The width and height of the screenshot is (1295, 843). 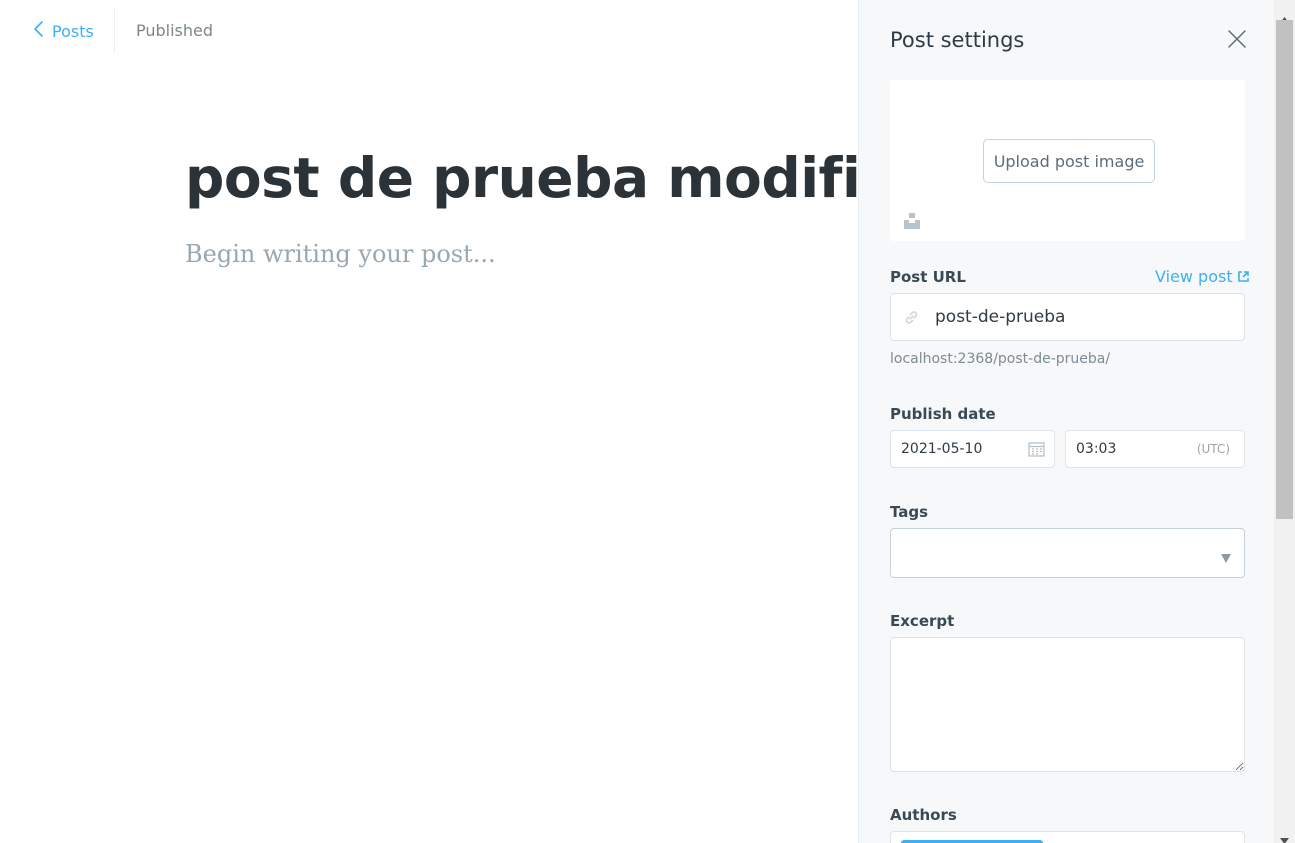 I want to click on publish-date-input, so click(x=961, y=449).